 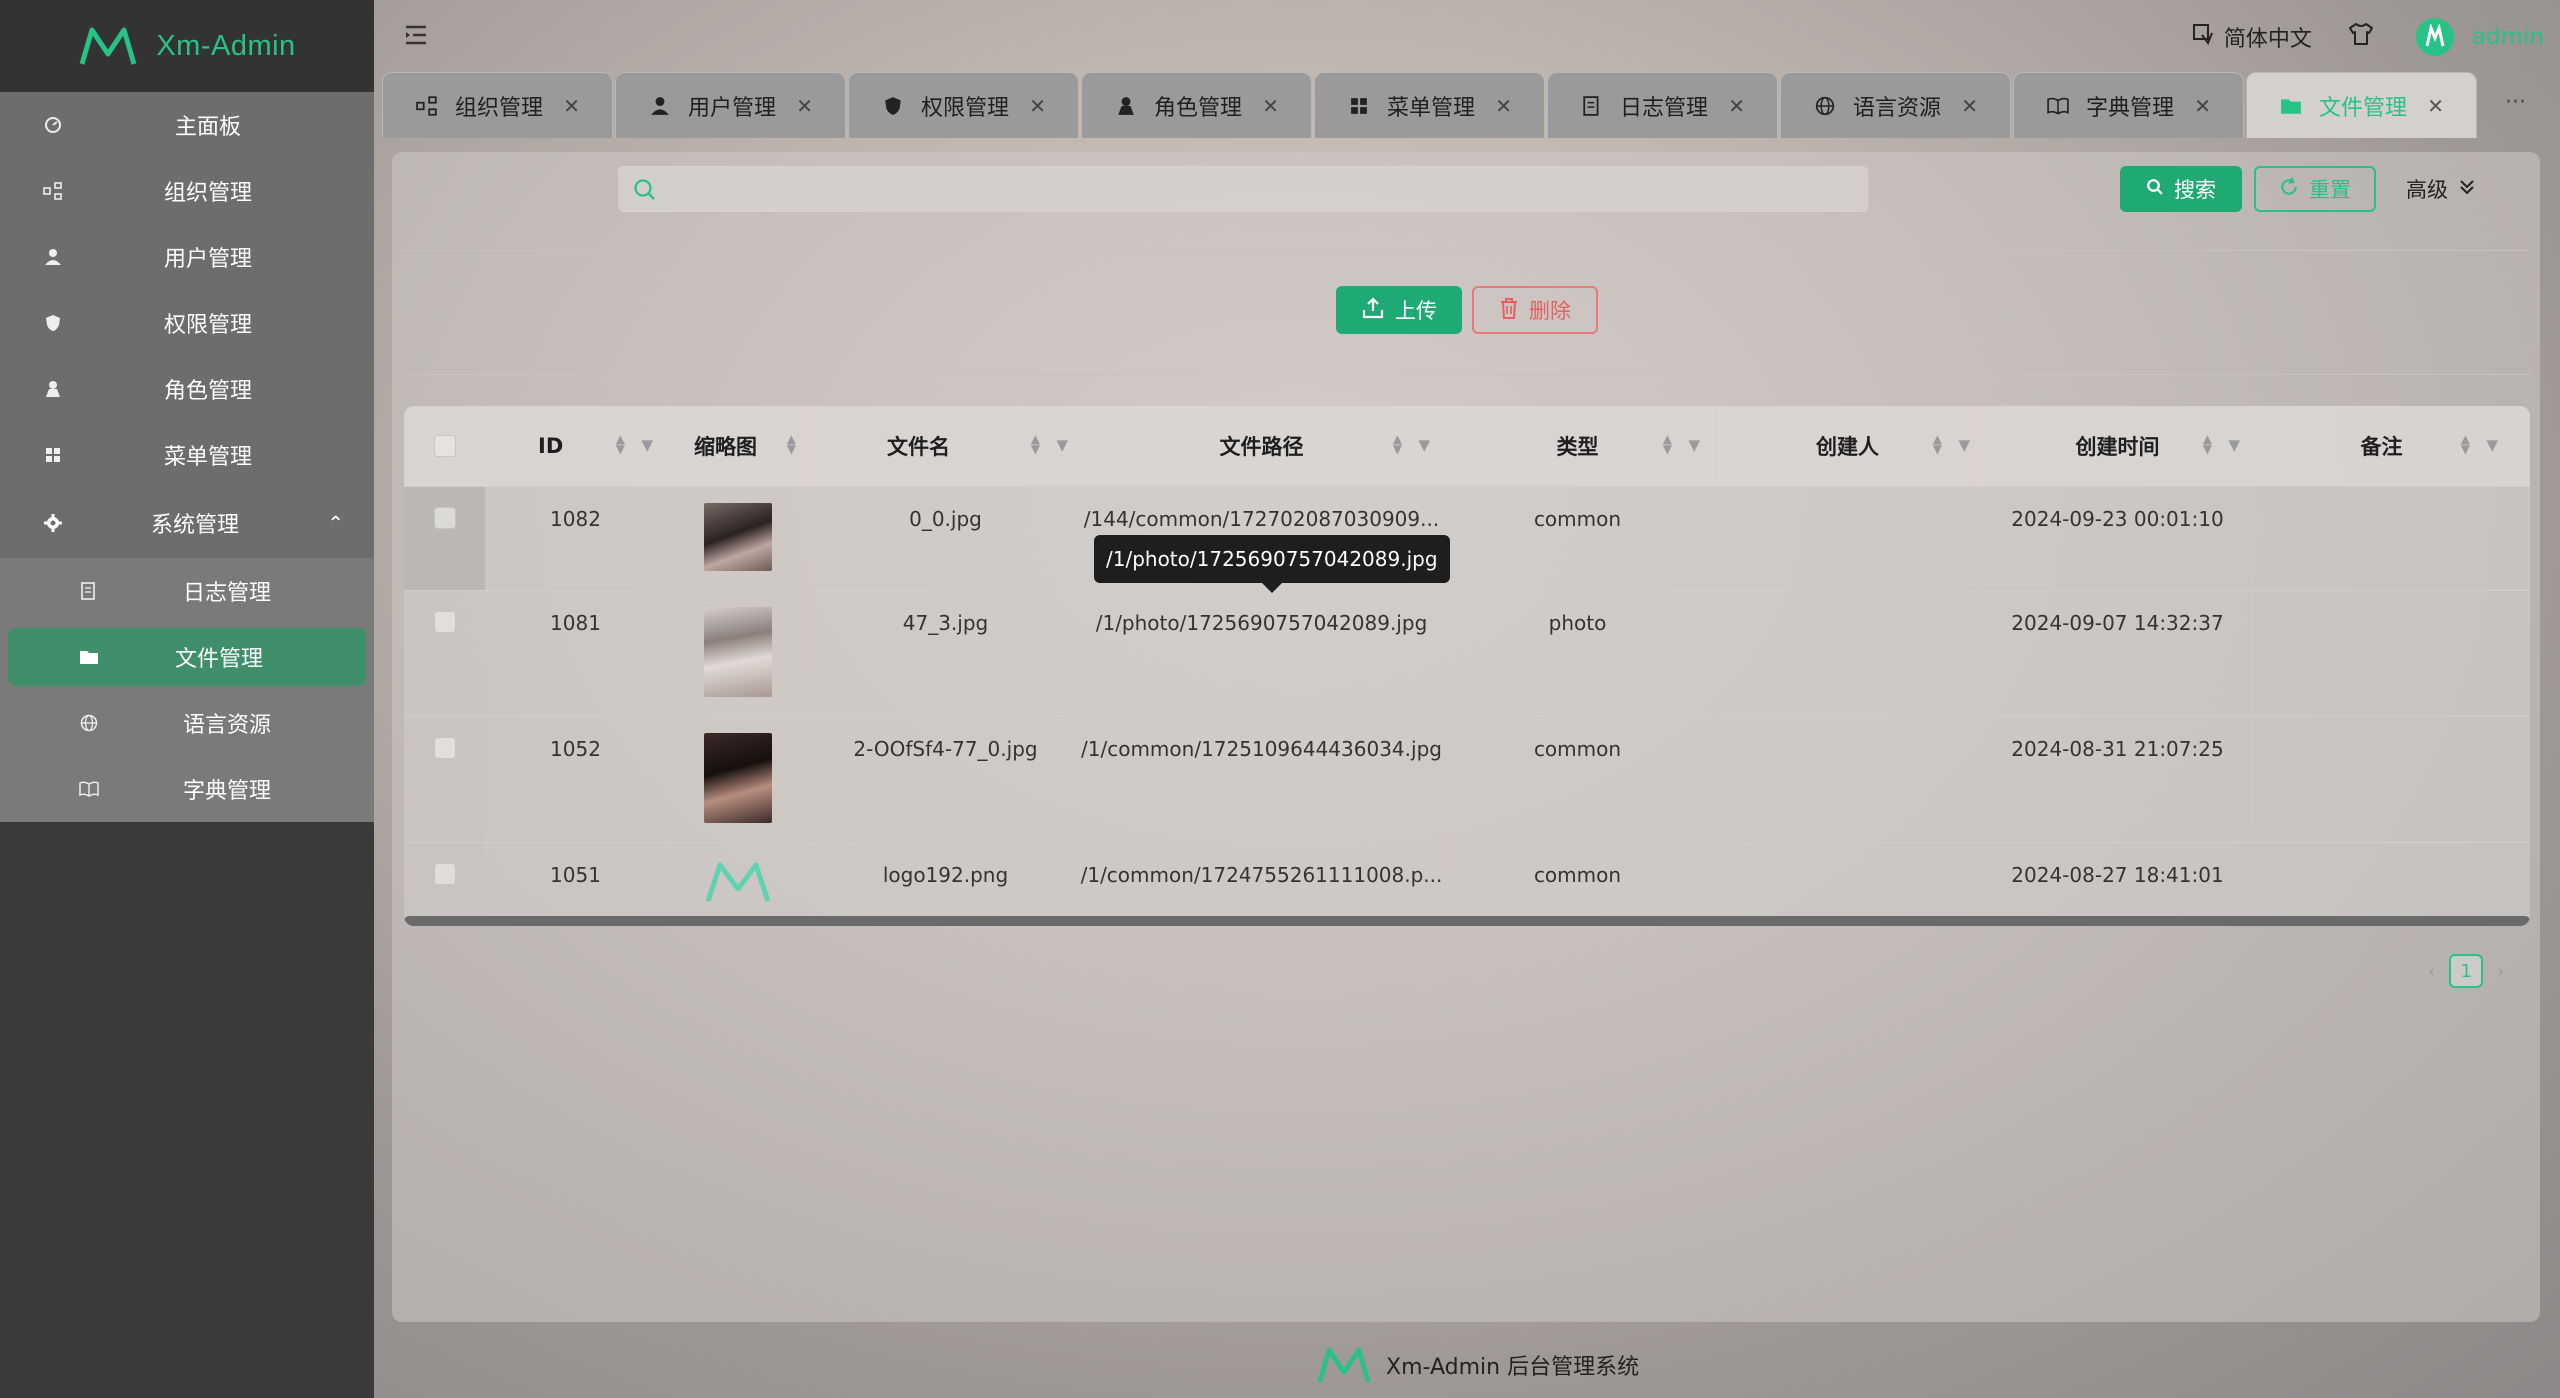 What do you see at coordinates (1373, 310) in the screenshot?
I see `upload-icon` at bounding box center [1373, 310].